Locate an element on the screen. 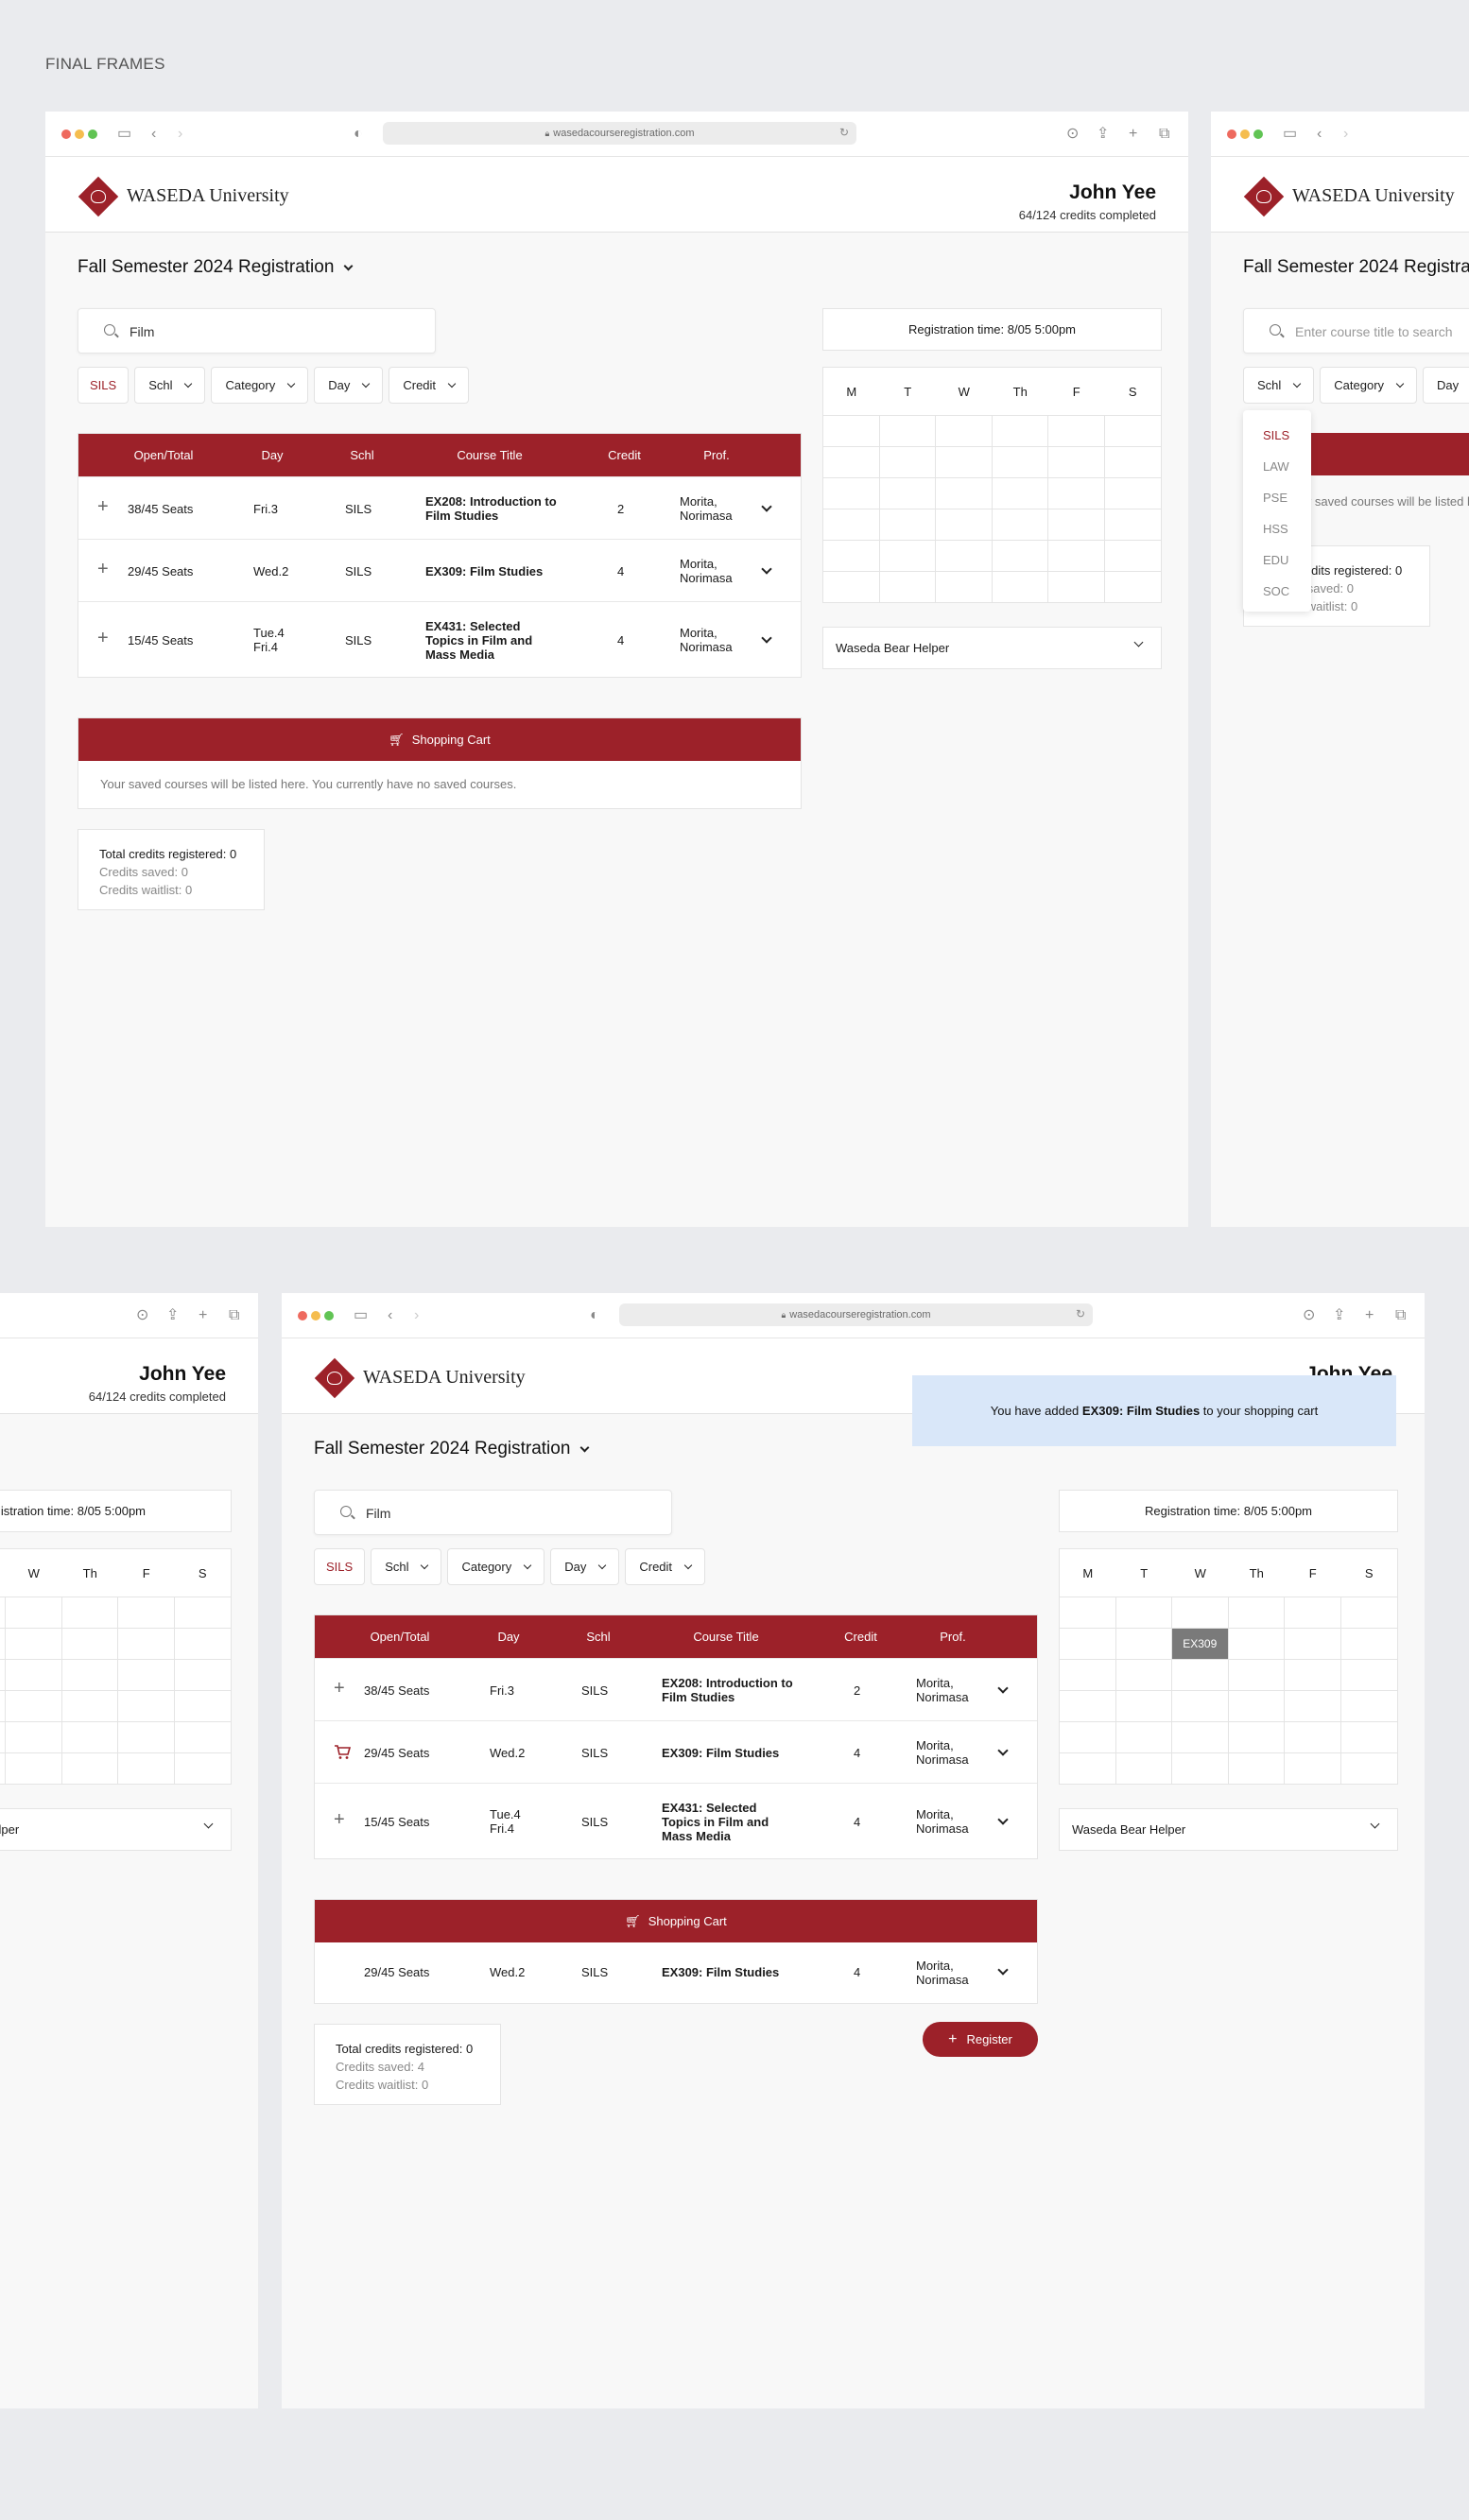 The image size is (1469, 2520). dropdown-option-pse: PSE is located at coordinates (1277, 497).